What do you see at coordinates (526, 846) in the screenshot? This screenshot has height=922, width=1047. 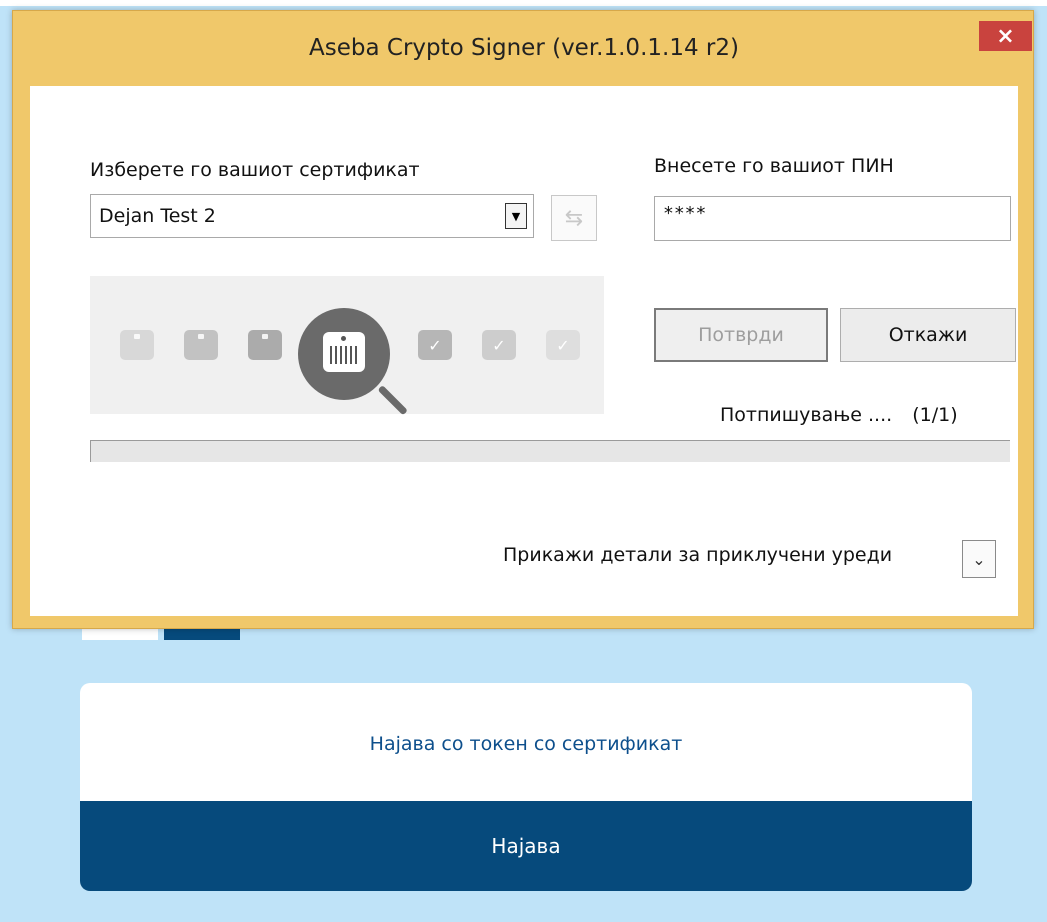 I see `login-button: Најава` at bounding box center [526, 846].